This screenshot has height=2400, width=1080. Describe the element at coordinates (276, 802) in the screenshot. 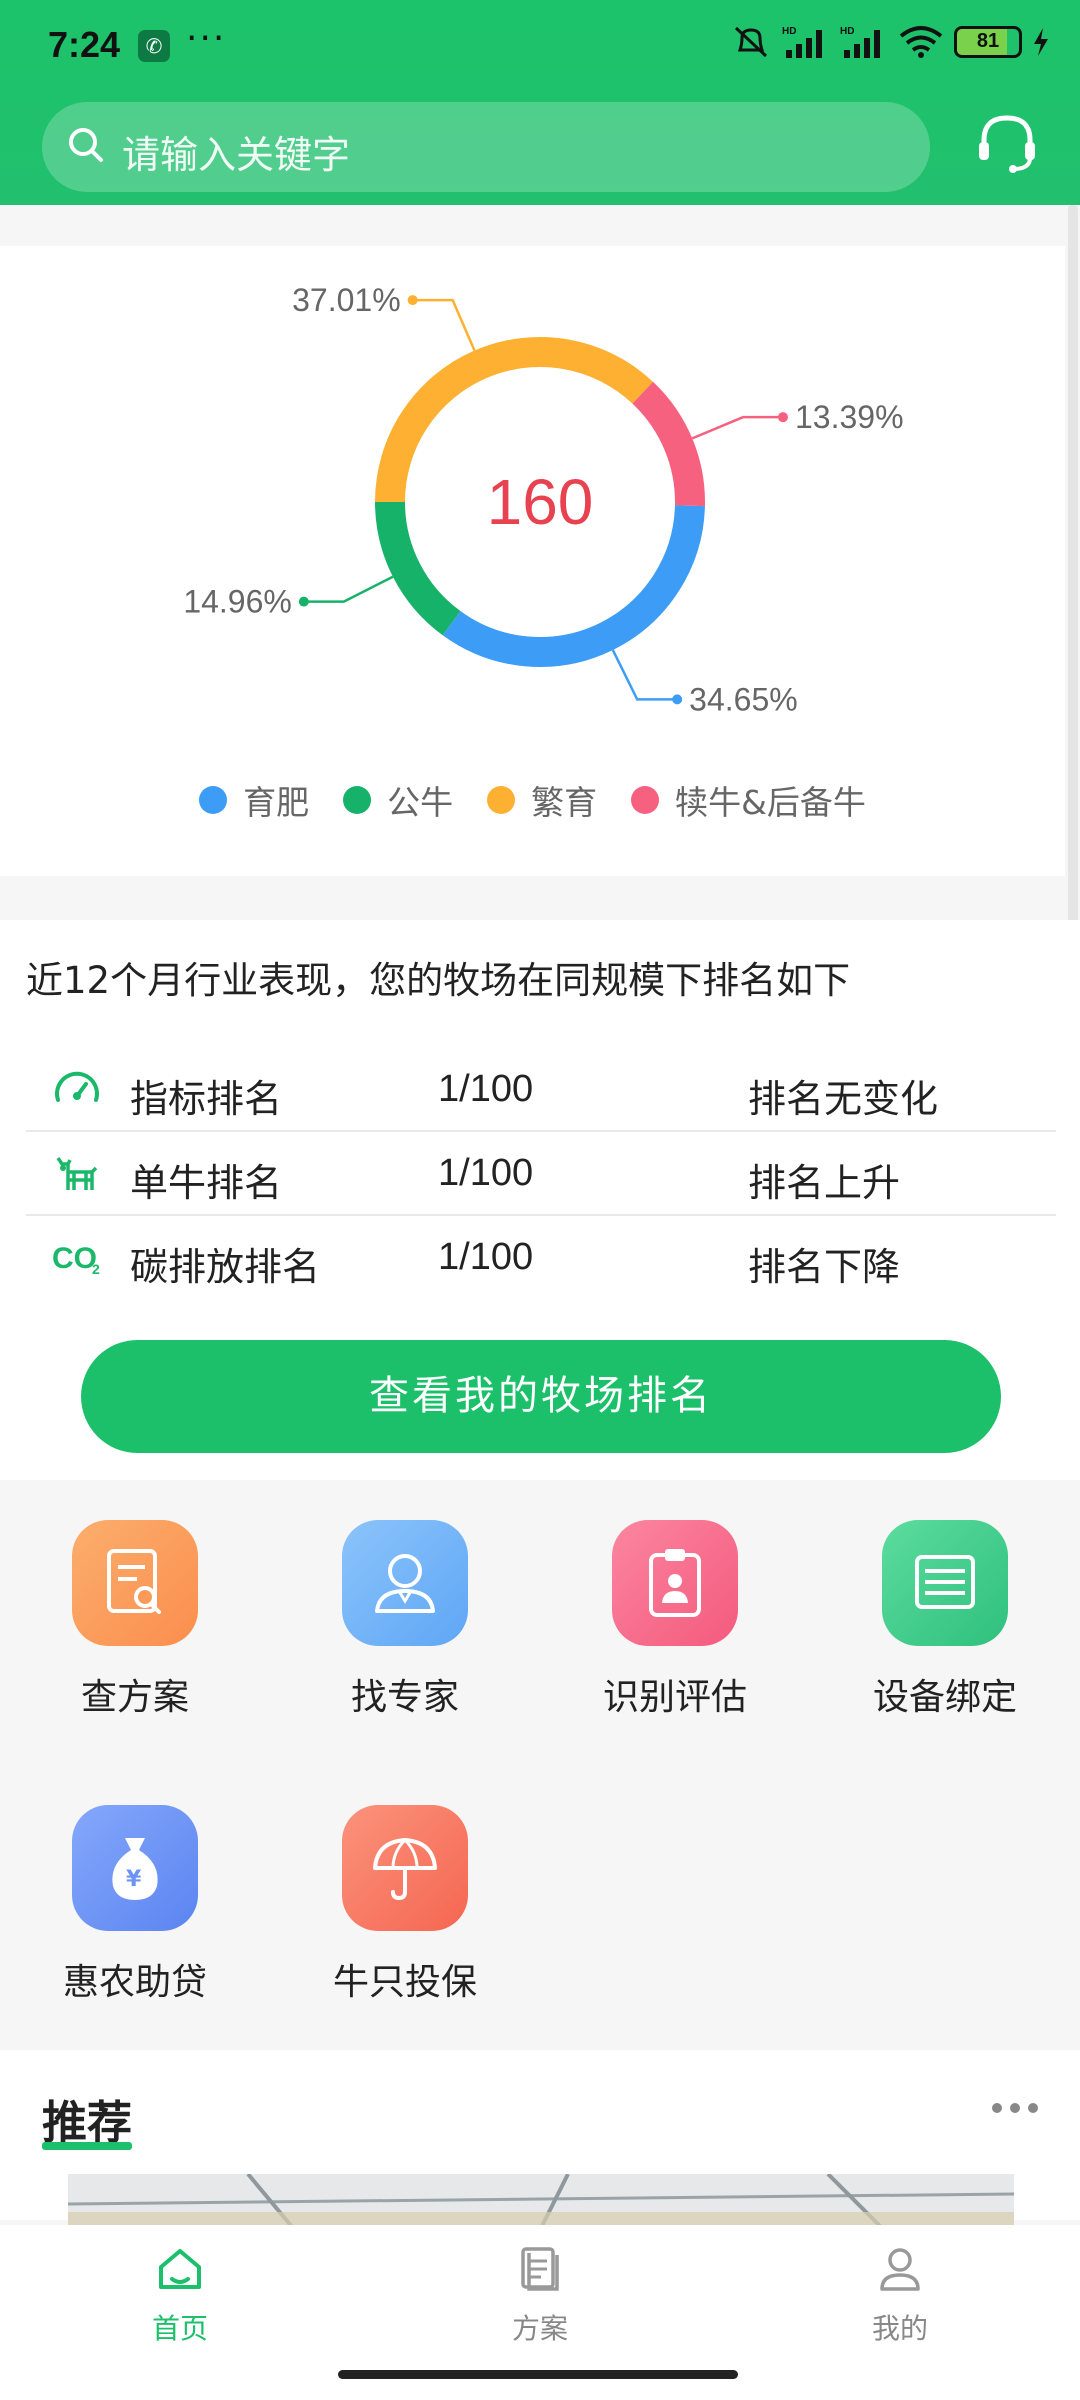

I see `legend-label: 育肥` at that location.